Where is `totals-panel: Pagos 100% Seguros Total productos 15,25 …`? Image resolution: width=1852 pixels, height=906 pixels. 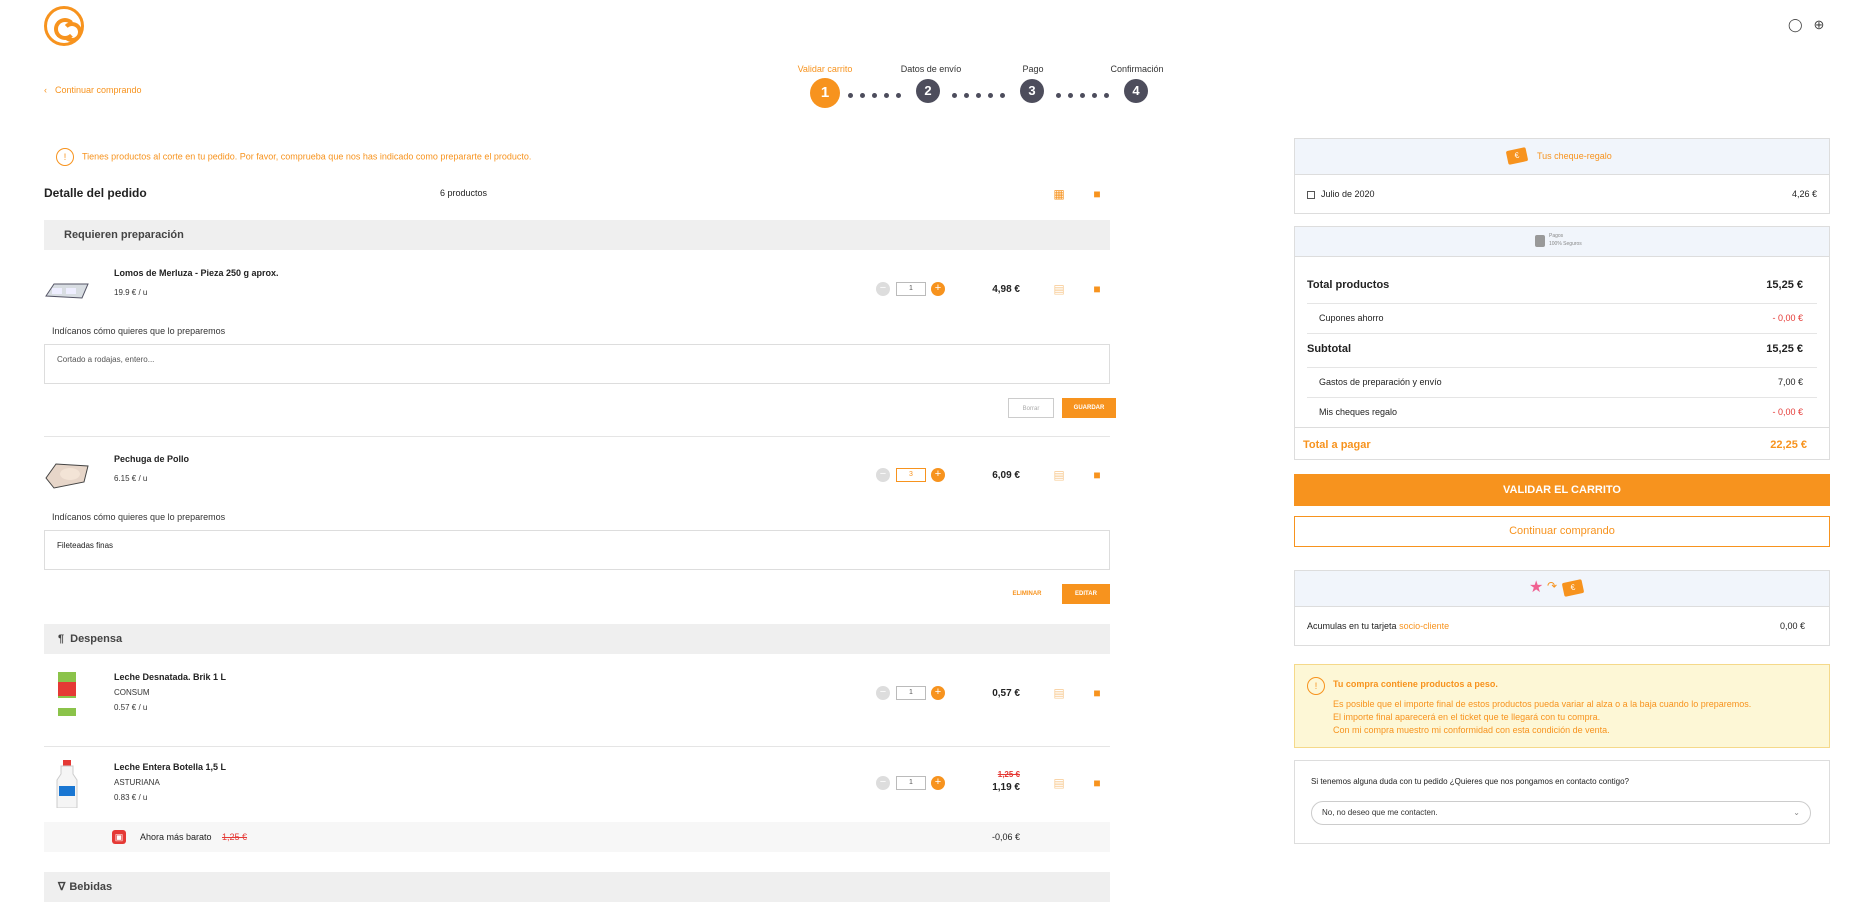
totals-panel: Pagos 100% Seguros Total productos 15,25 … is located at coordinates (1562, 343).